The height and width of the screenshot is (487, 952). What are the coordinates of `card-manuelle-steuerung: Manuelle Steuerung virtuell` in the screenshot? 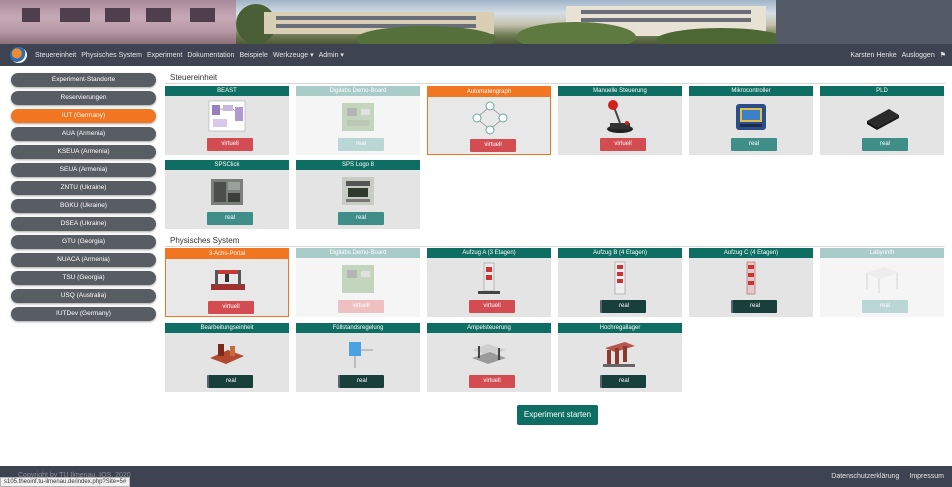 It's located at (620, 120).